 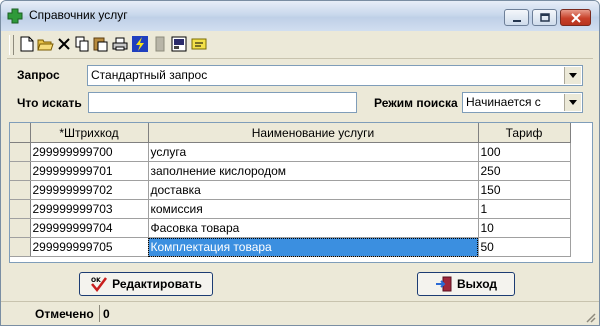 What do you see at coordinates (313, 247) in the screenshot?
I see `service-name-cell-selected: Комплектация товара` at bounding box center [313, 247].